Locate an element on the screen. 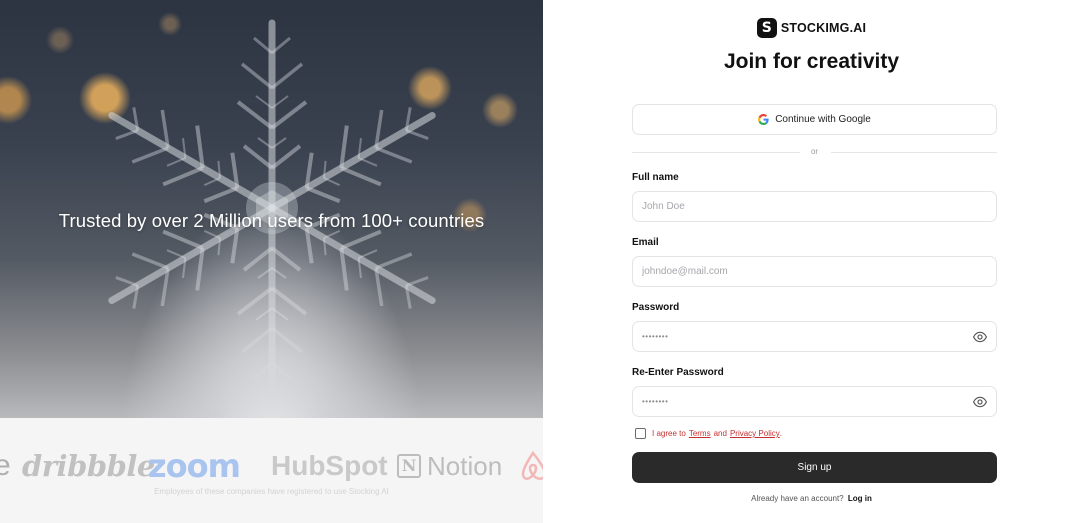  reenter-password-masked-value: •••••••• is located at coordinates (655, 401).